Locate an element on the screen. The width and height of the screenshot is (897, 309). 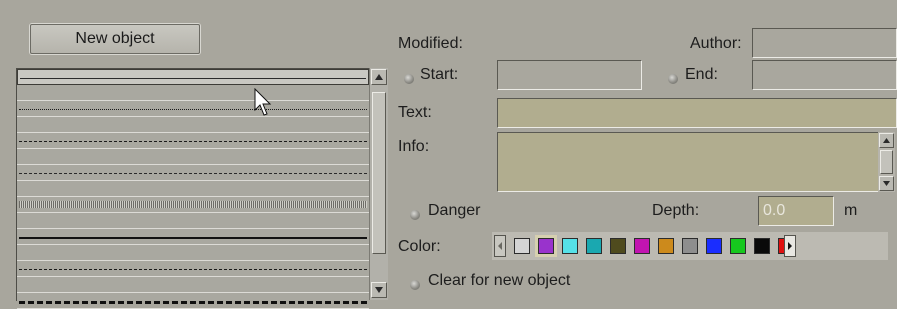
color-swatch-green is located at coordinates (738, 246).